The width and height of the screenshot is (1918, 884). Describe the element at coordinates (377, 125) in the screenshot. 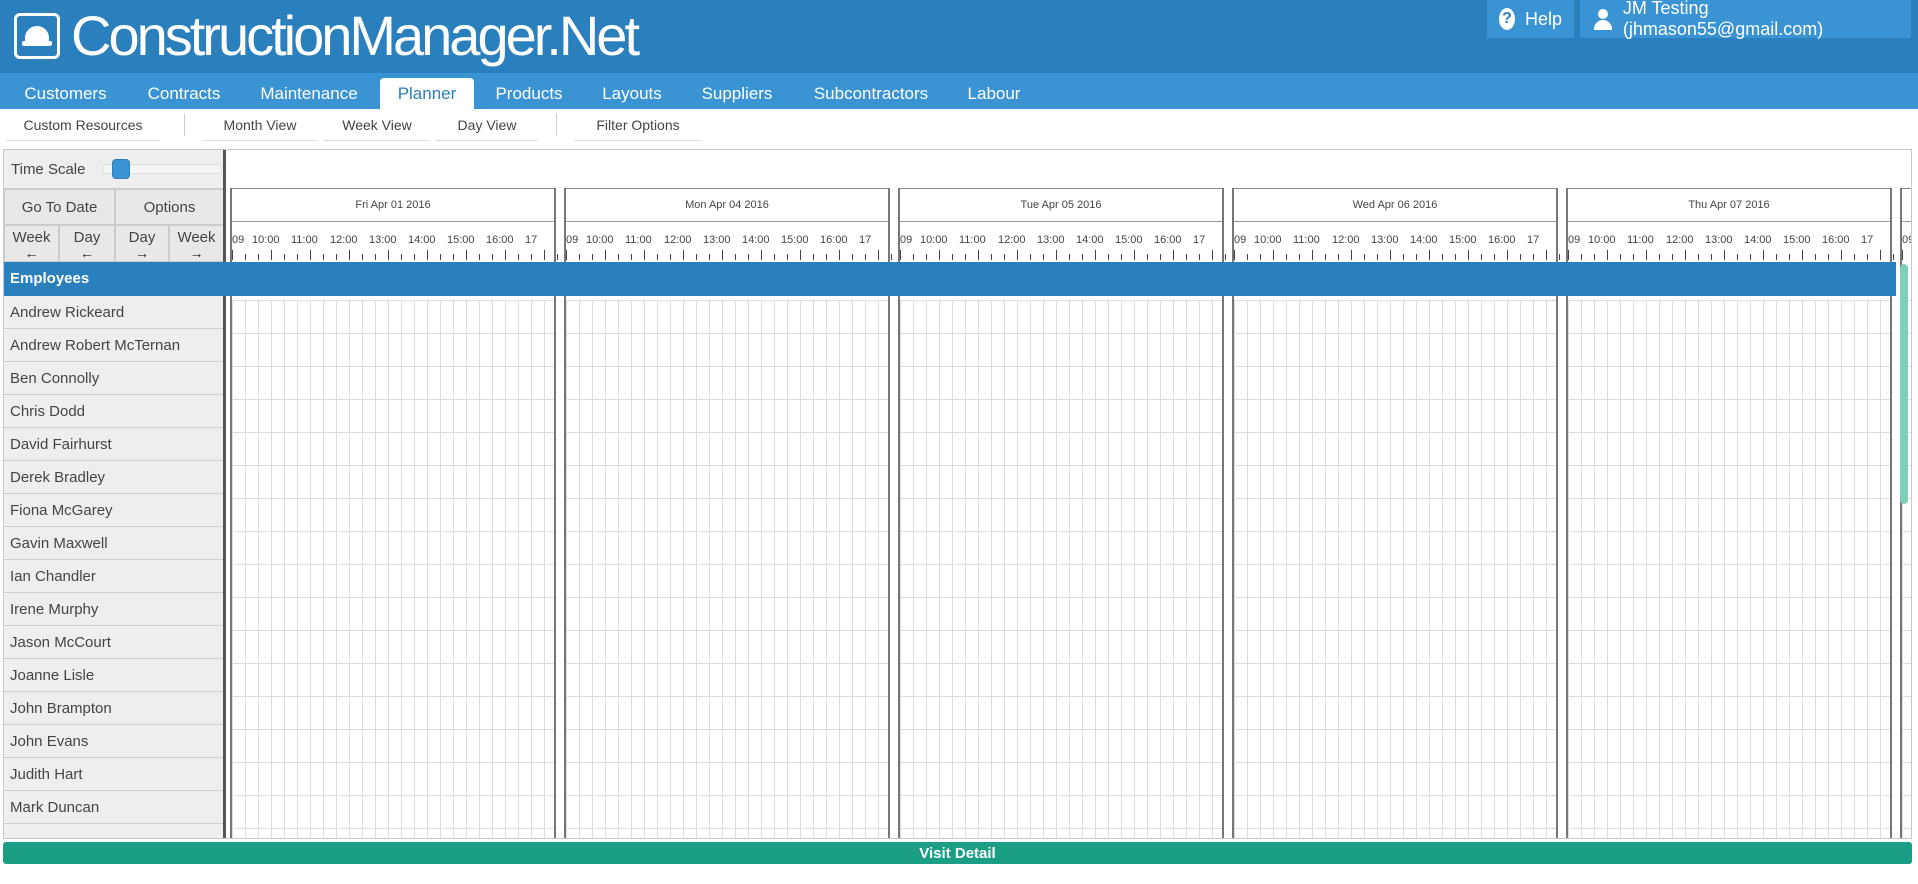

I see `subnav-week-view: Week View` at that location.